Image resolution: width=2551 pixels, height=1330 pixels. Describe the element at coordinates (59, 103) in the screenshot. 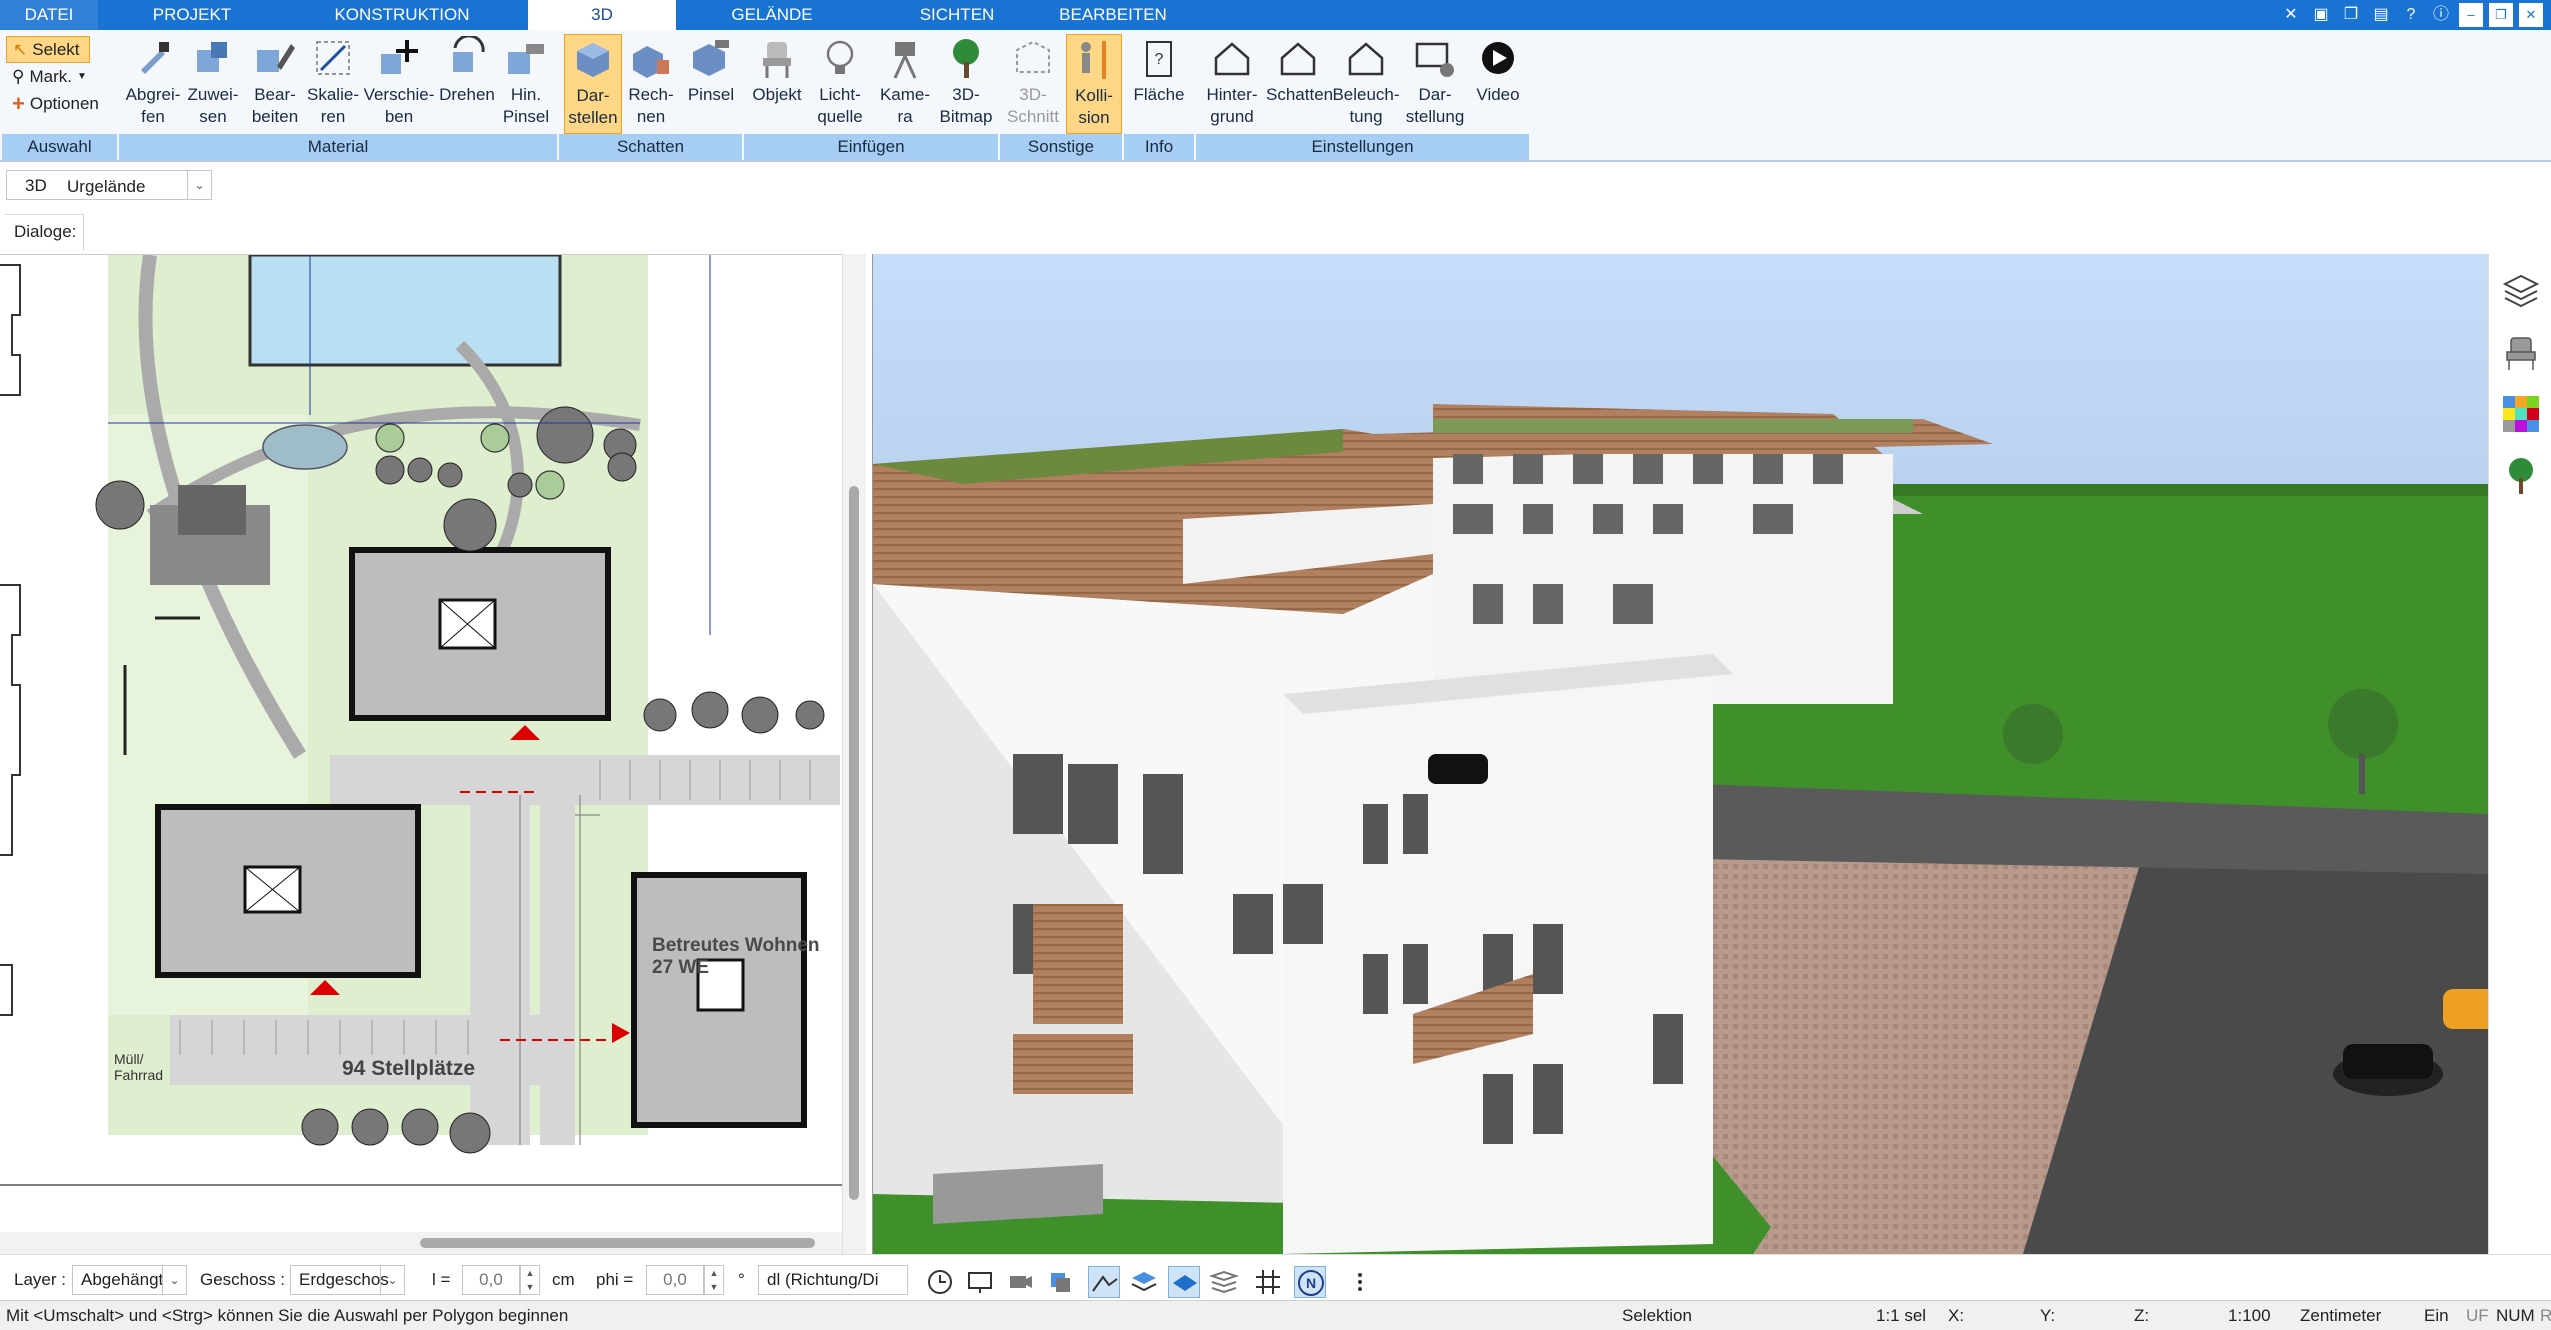

I see `options-button: + Optionen` at that location.